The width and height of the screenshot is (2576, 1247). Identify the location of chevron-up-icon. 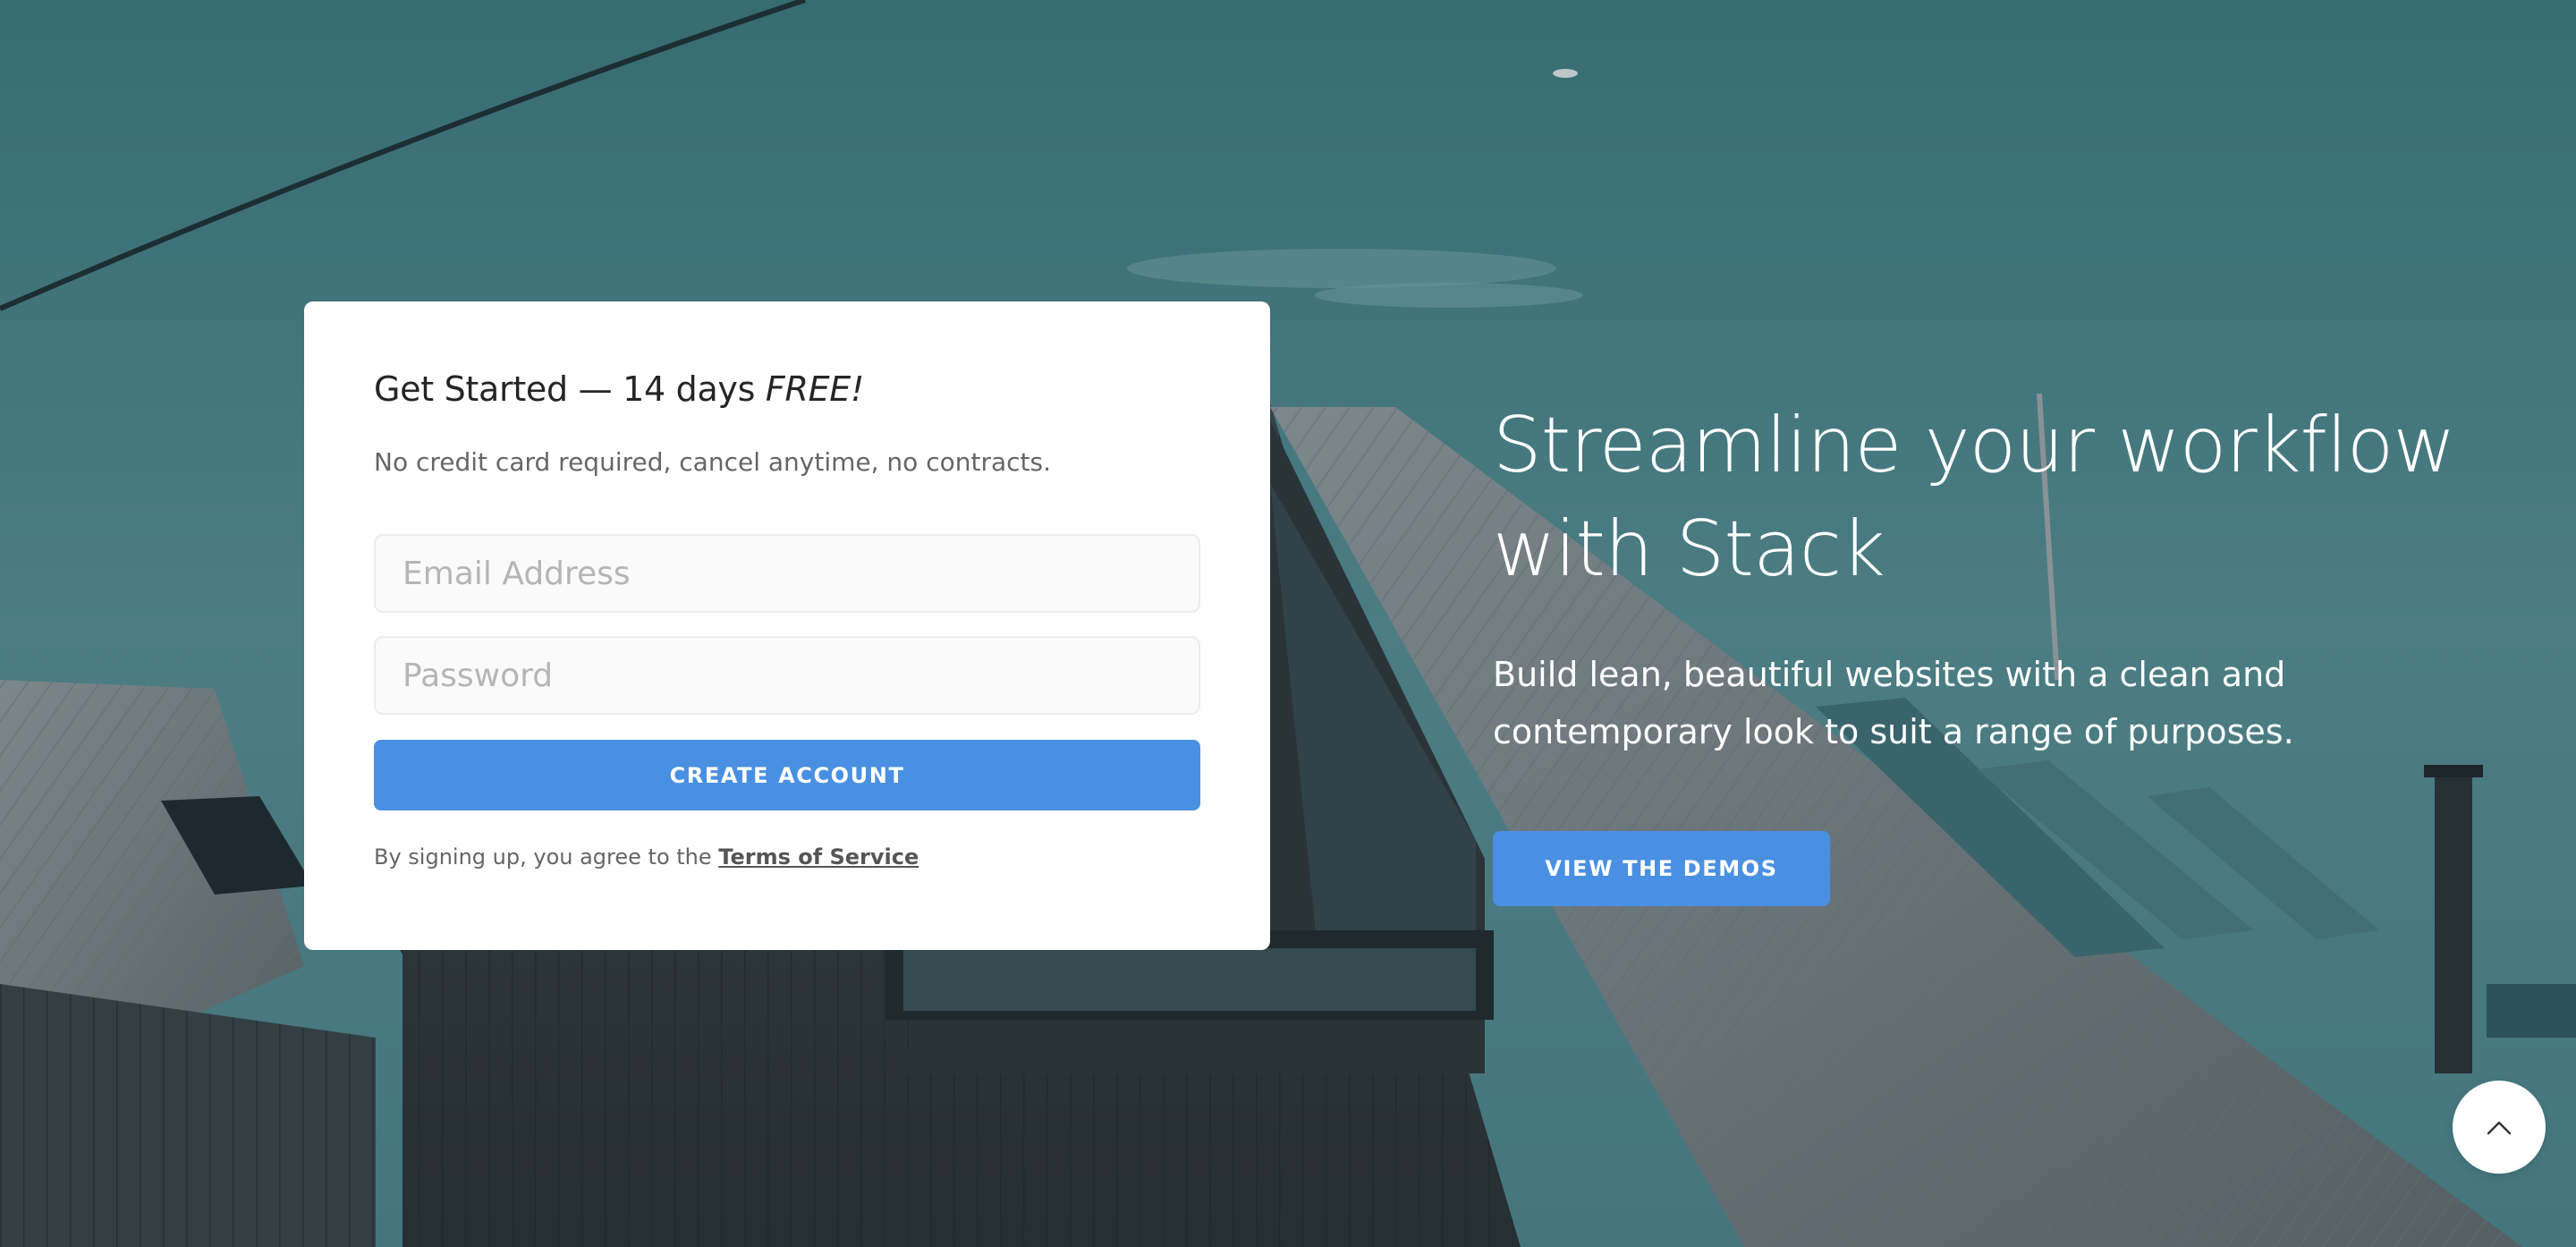
(2499, 1128).